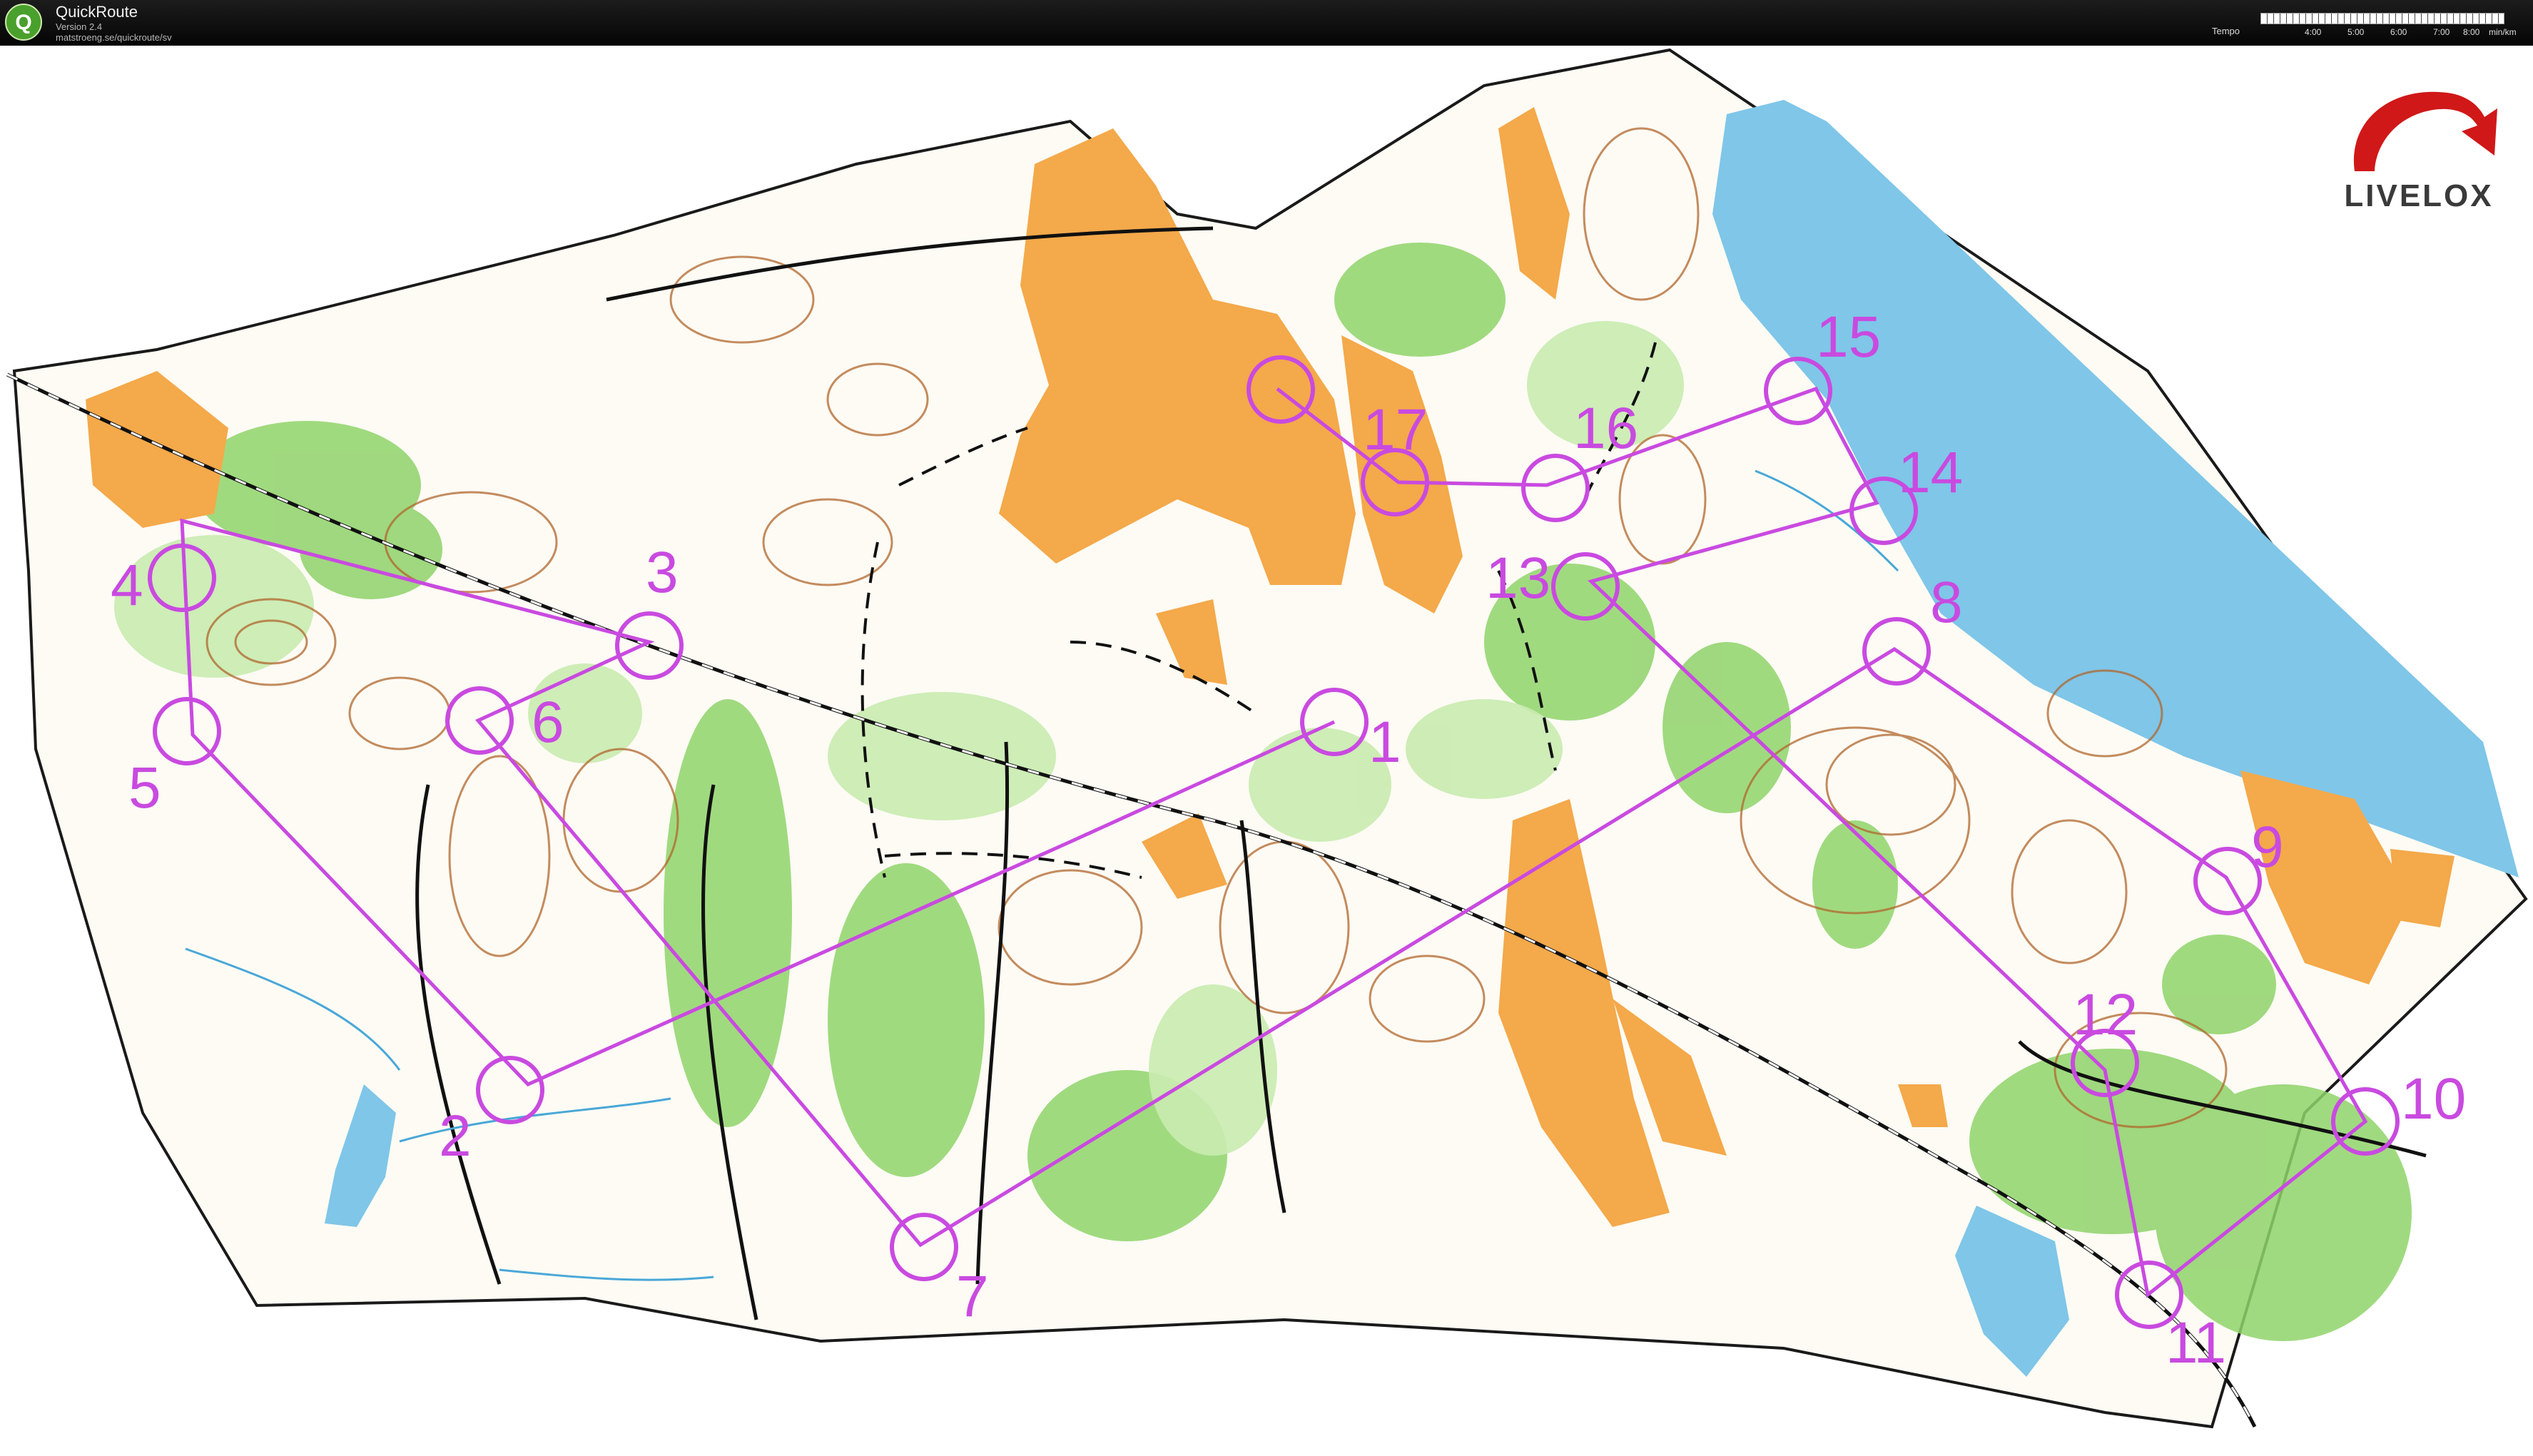 The height and width of the screenshot is (1456, 2533). Describe the element at coordinates (455, 1136) in the screenshot. I see `control-label: 2` at that location.